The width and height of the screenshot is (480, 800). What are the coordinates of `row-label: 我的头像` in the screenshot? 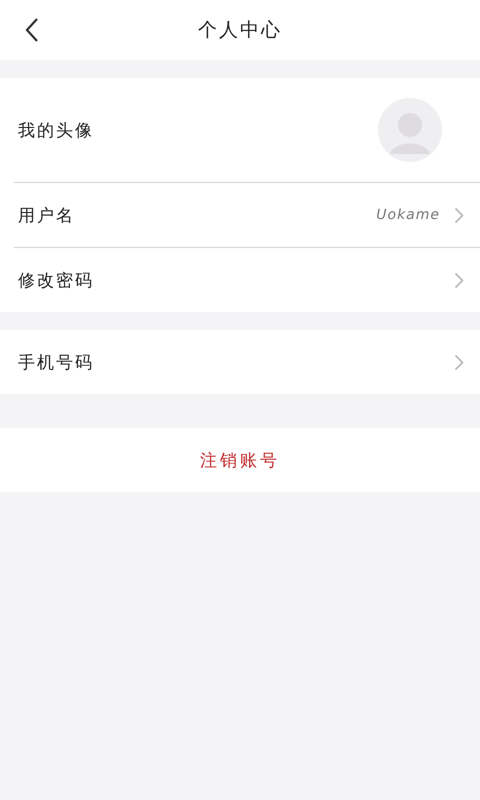 It's located at (56, 131).